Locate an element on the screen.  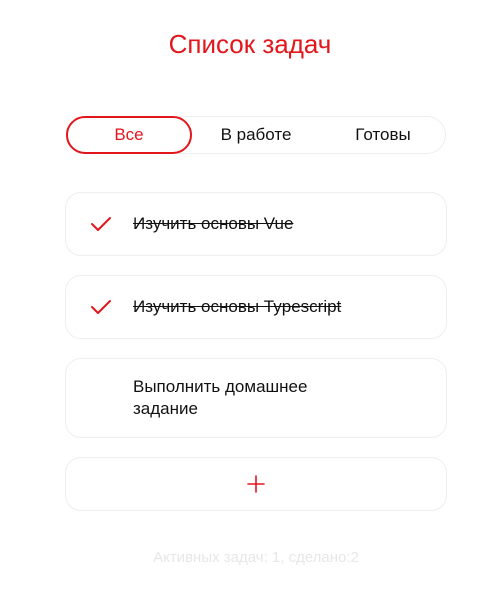
task-item: Выполнить домашнее задание is located at coordinates (256, 398).